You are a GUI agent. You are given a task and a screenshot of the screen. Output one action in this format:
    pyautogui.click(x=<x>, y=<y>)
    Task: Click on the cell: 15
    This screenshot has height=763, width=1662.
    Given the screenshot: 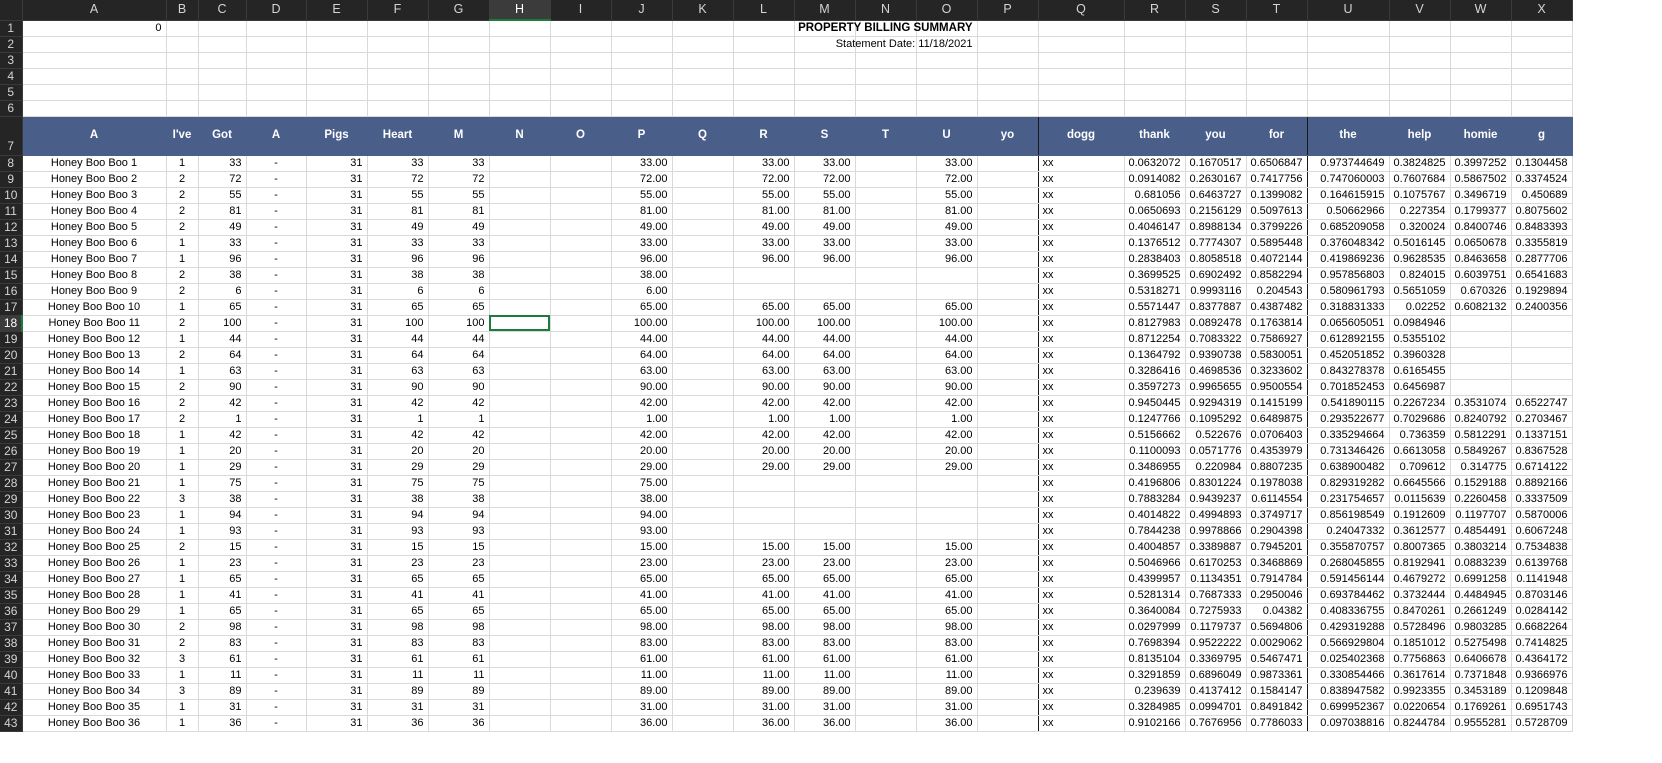 What is the action you would take?
    pyautogui.click(x=459, y=547)
    